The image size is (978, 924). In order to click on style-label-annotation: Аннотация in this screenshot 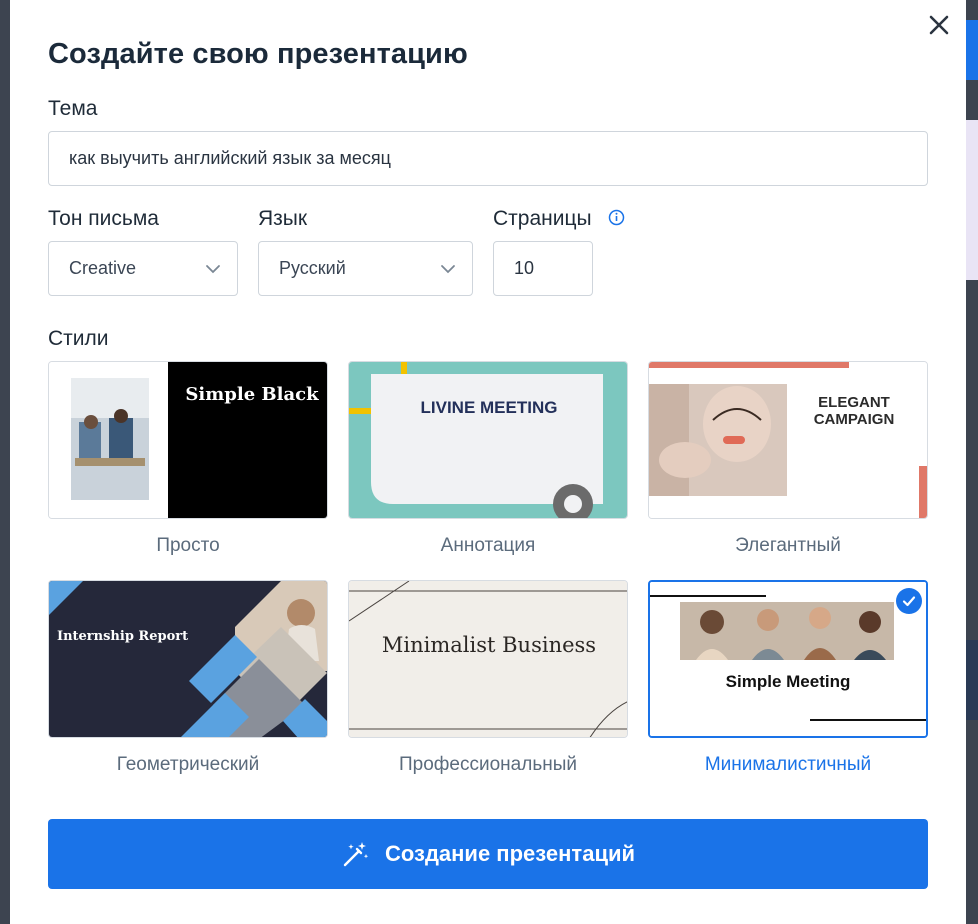, I will do `click(488, 545)`.